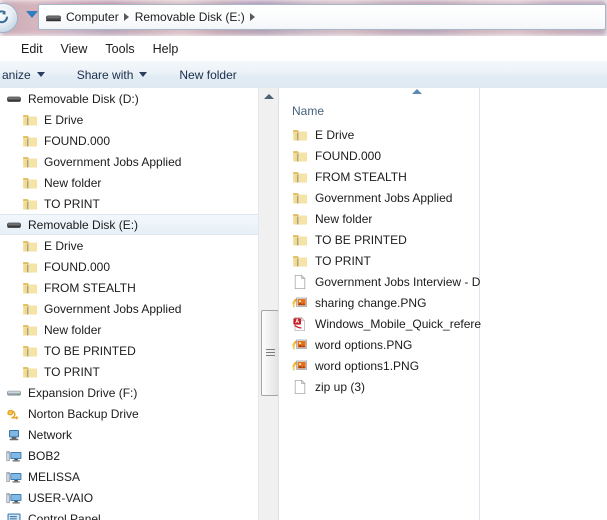 The height and width of the screenshot is (520, 607). Describe the element at coordinates (105, 74) in the screenshot. I see `share-with-label: Share with` at that location.